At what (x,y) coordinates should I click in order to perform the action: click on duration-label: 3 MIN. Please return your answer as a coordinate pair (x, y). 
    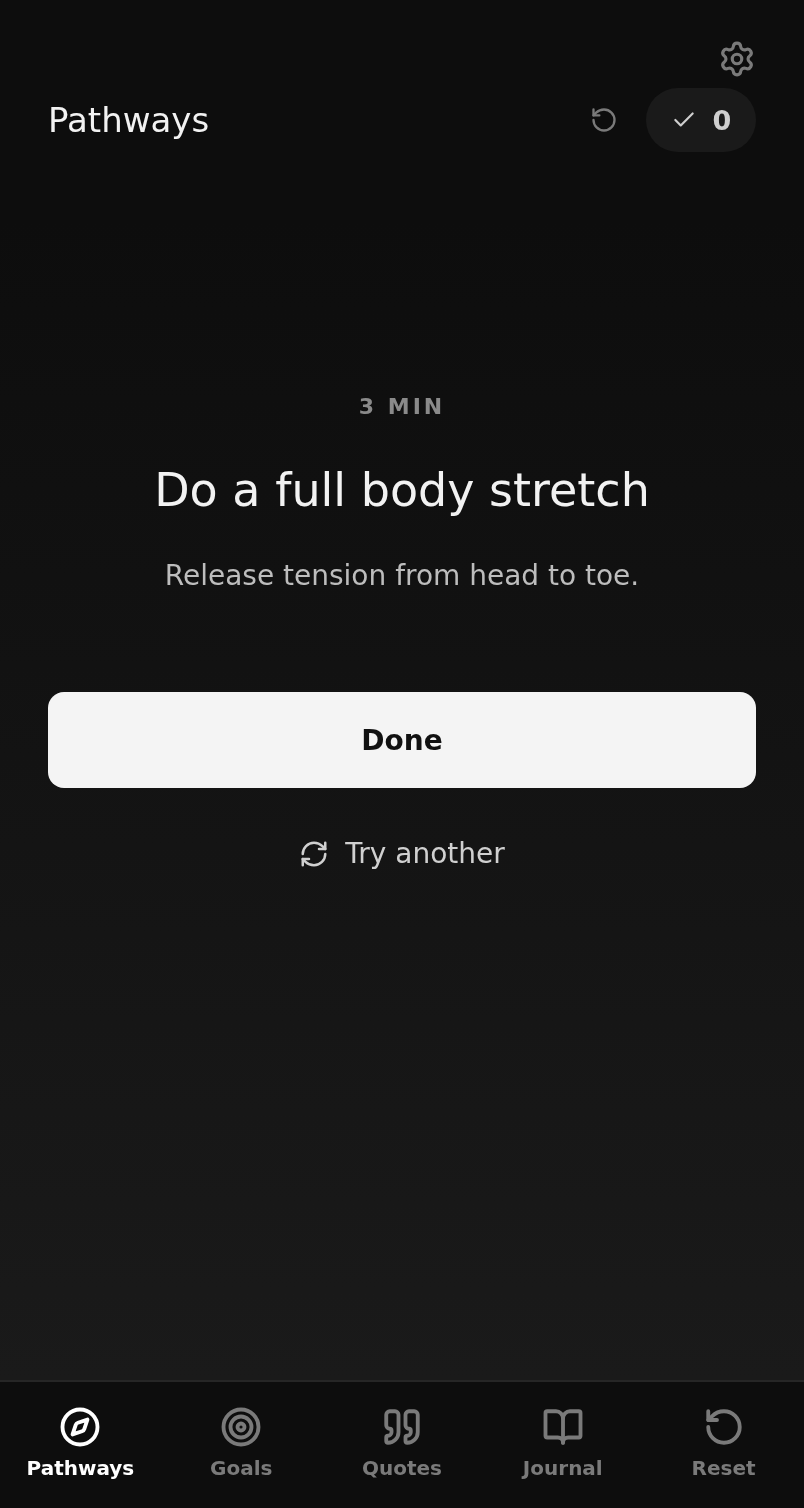
    Looking at the image, I should click on (402, 406).